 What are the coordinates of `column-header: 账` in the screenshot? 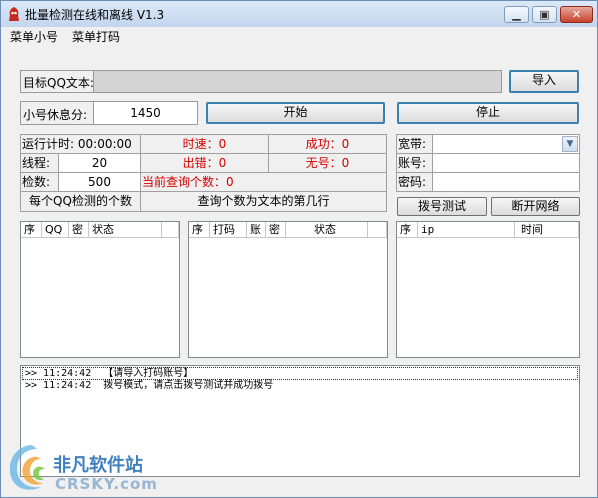 It's located at (256, 230).